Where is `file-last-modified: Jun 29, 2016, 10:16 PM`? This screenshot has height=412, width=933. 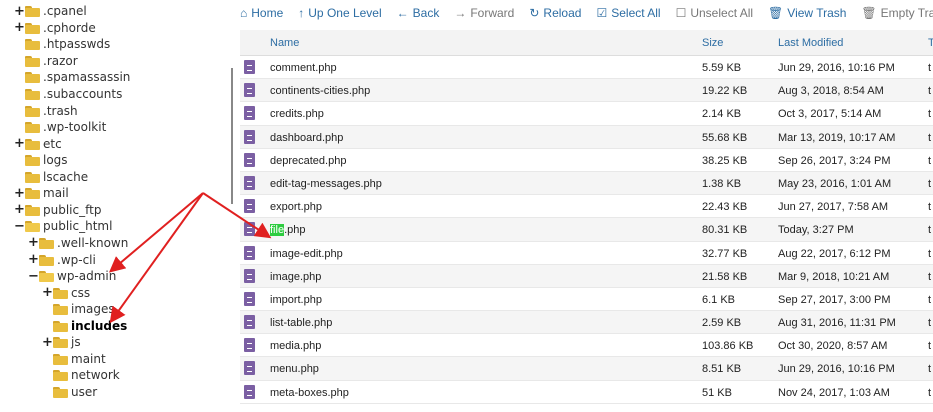 file-last-modified: Jun 29, 2016, 10:16 PM is located at coordinates (836, 68).